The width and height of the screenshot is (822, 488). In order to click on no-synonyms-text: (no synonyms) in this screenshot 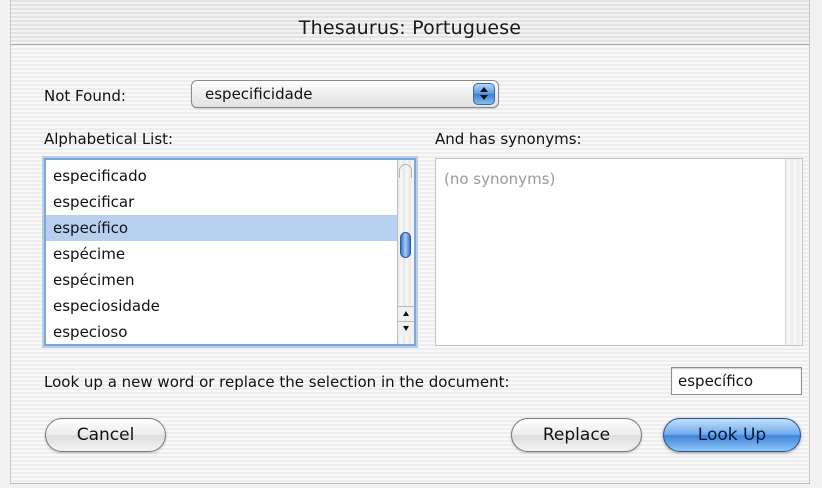, I will do `click(500, 179)`.